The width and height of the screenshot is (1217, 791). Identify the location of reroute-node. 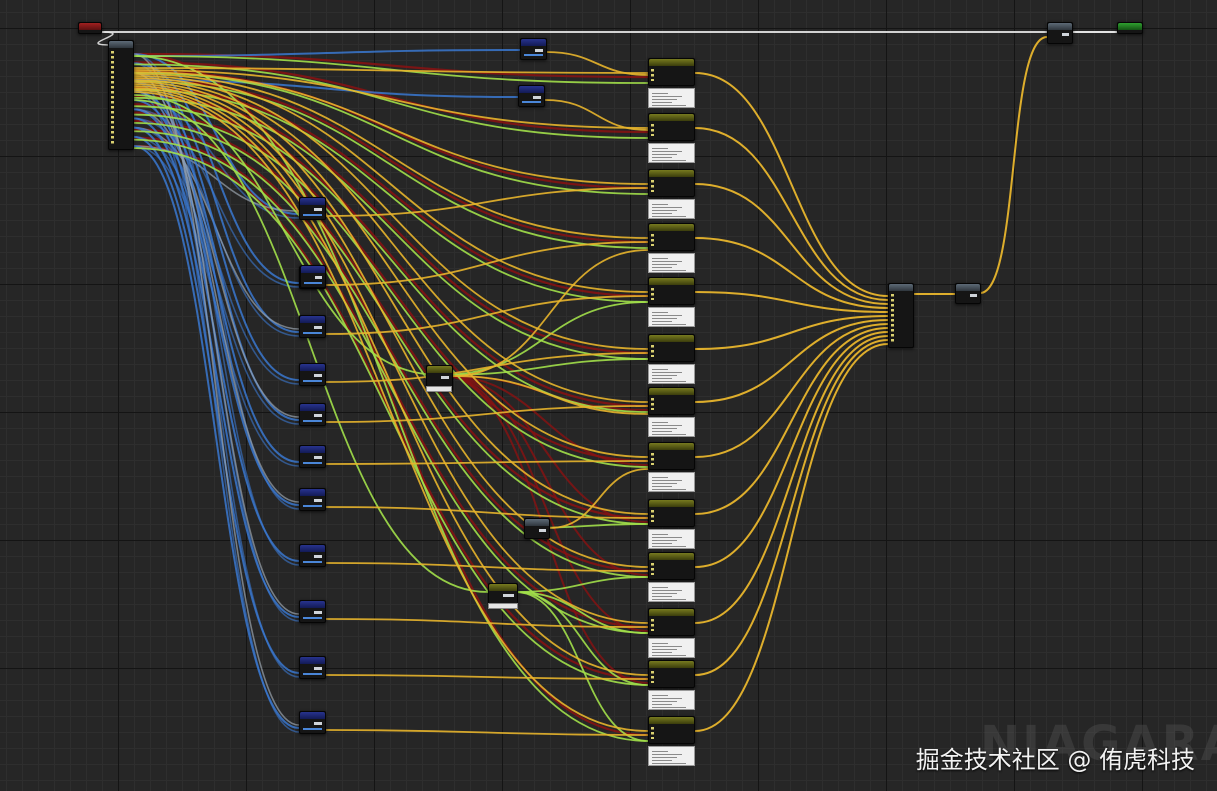
(537, 528).